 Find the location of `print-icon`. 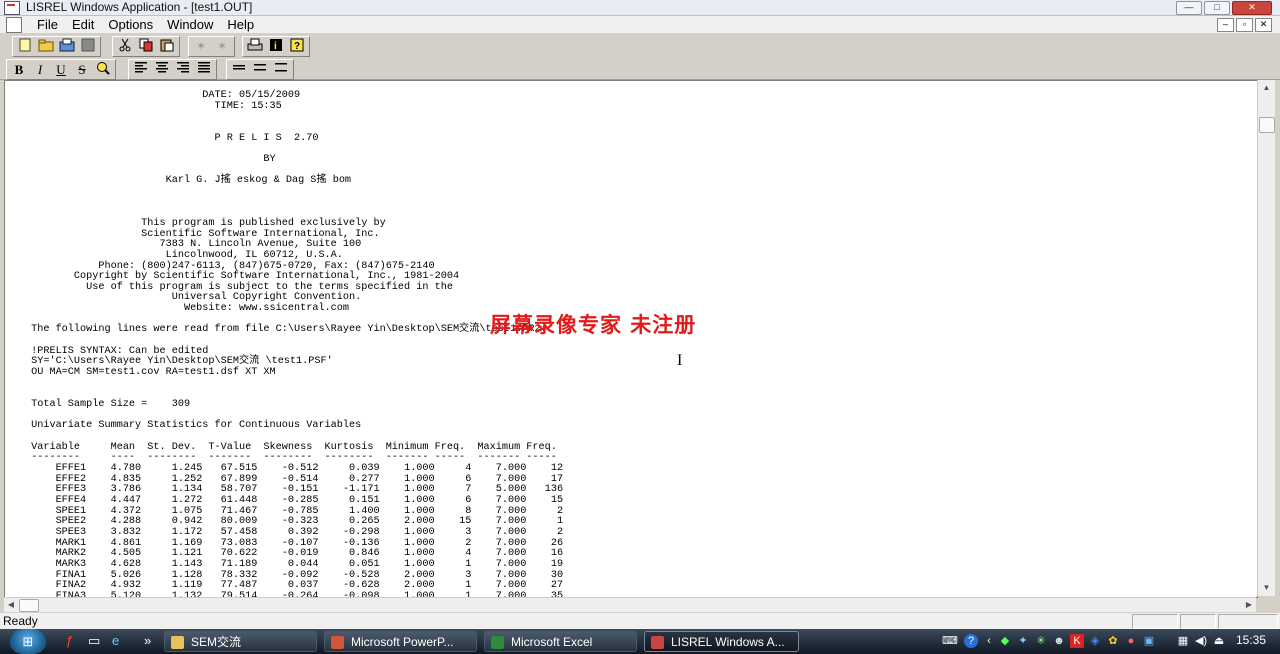

print-icon is located at coordinates (255, 46).